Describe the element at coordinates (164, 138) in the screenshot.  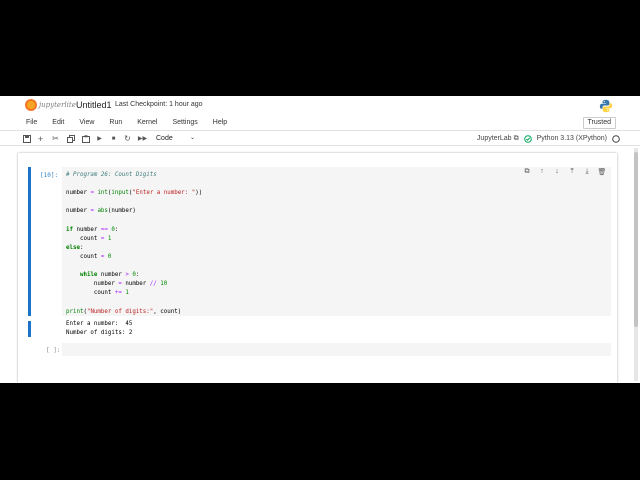
I see `cell-type-dropdown: Code` at that location.